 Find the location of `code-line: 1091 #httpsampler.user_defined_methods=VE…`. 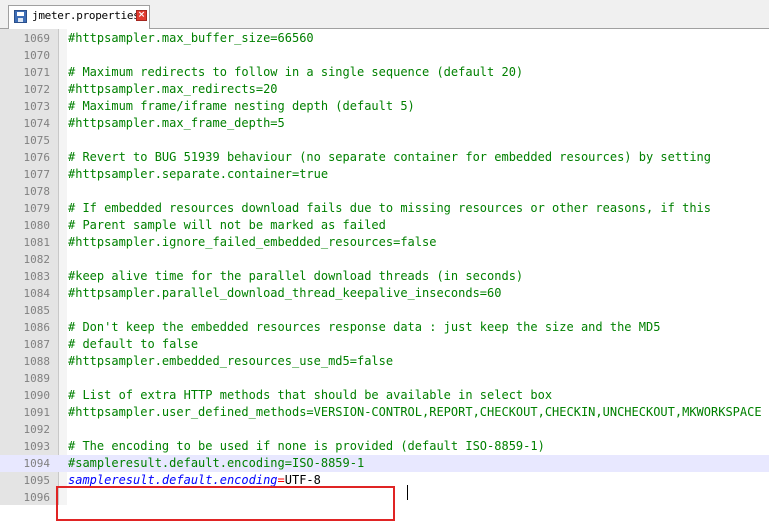

code-line: 1091 #httpsampler.user_defined_methods=VE… is located at coordinates (384, 412).